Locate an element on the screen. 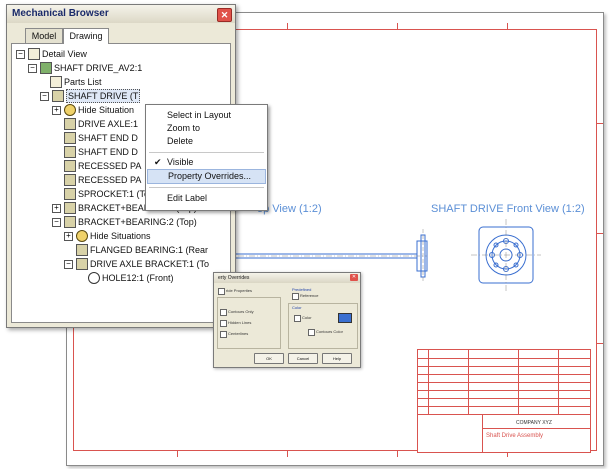 This screenshot has height=469, width=610. override-properties-checkbox is located at coordinates (221, 291).